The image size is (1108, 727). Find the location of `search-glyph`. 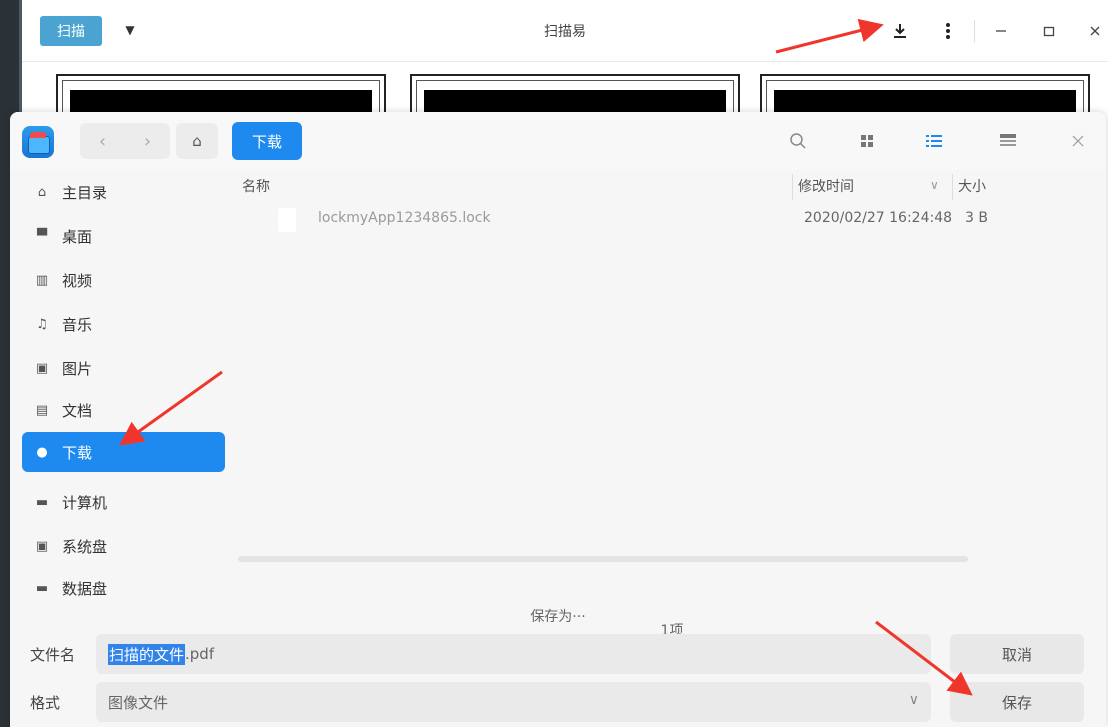

search-glyph is located at coordinates (798, 141).